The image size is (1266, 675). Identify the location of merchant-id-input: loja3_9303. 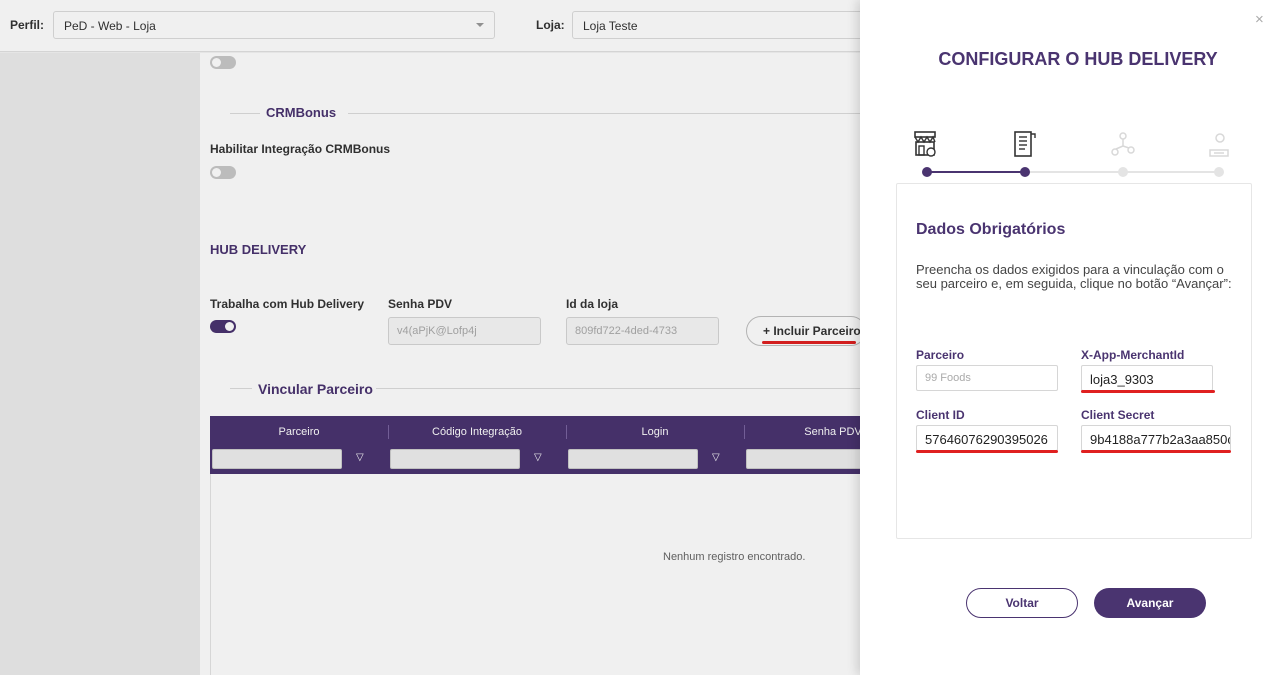
(1147, 378).